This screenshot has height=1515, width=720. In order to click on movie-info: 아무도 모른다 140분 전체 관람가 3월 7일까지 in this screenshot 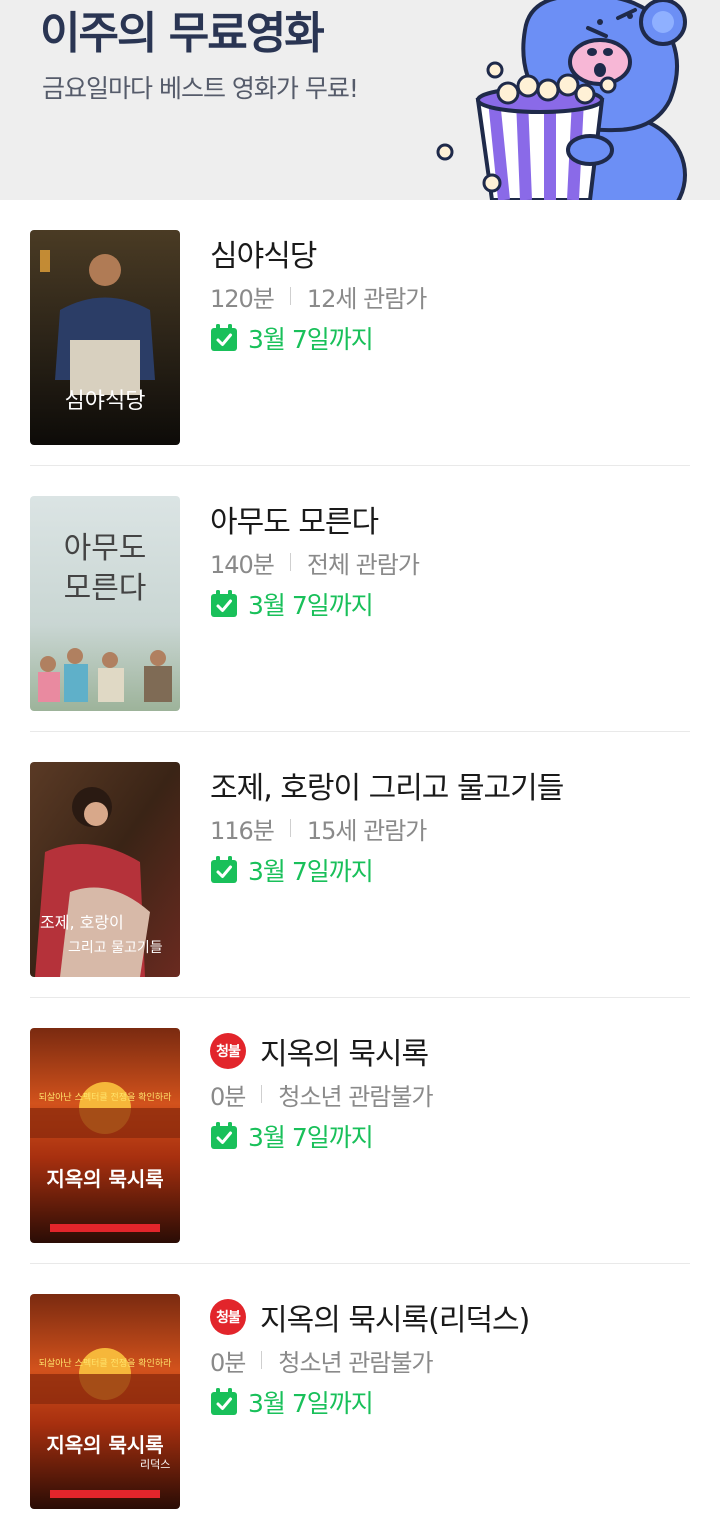, I will do `click(455, 561)`.